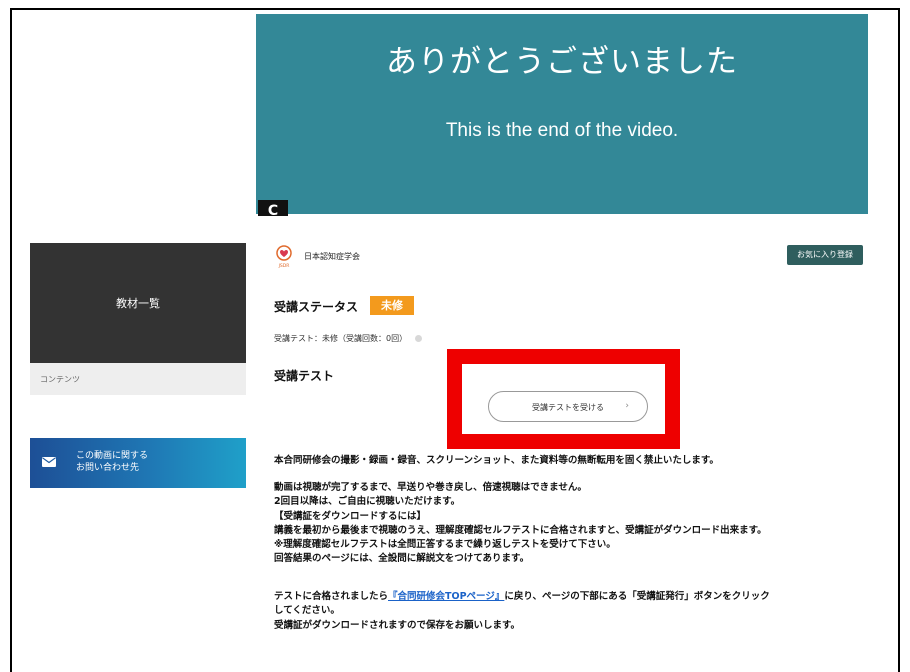 This screenshot has height=672, width=910. I want to click on instruction-line: 動画は視聴が完了するまで、早送りや巻き戻し、倍速視聴はできません。, so click(430, 487).